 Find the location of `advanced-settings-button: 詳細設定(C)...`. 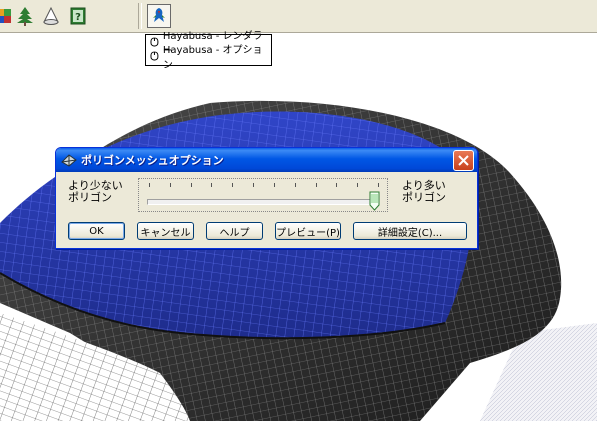

advanced-settings-button: 詳細設定(C)... is located at coordinates (410, 231).